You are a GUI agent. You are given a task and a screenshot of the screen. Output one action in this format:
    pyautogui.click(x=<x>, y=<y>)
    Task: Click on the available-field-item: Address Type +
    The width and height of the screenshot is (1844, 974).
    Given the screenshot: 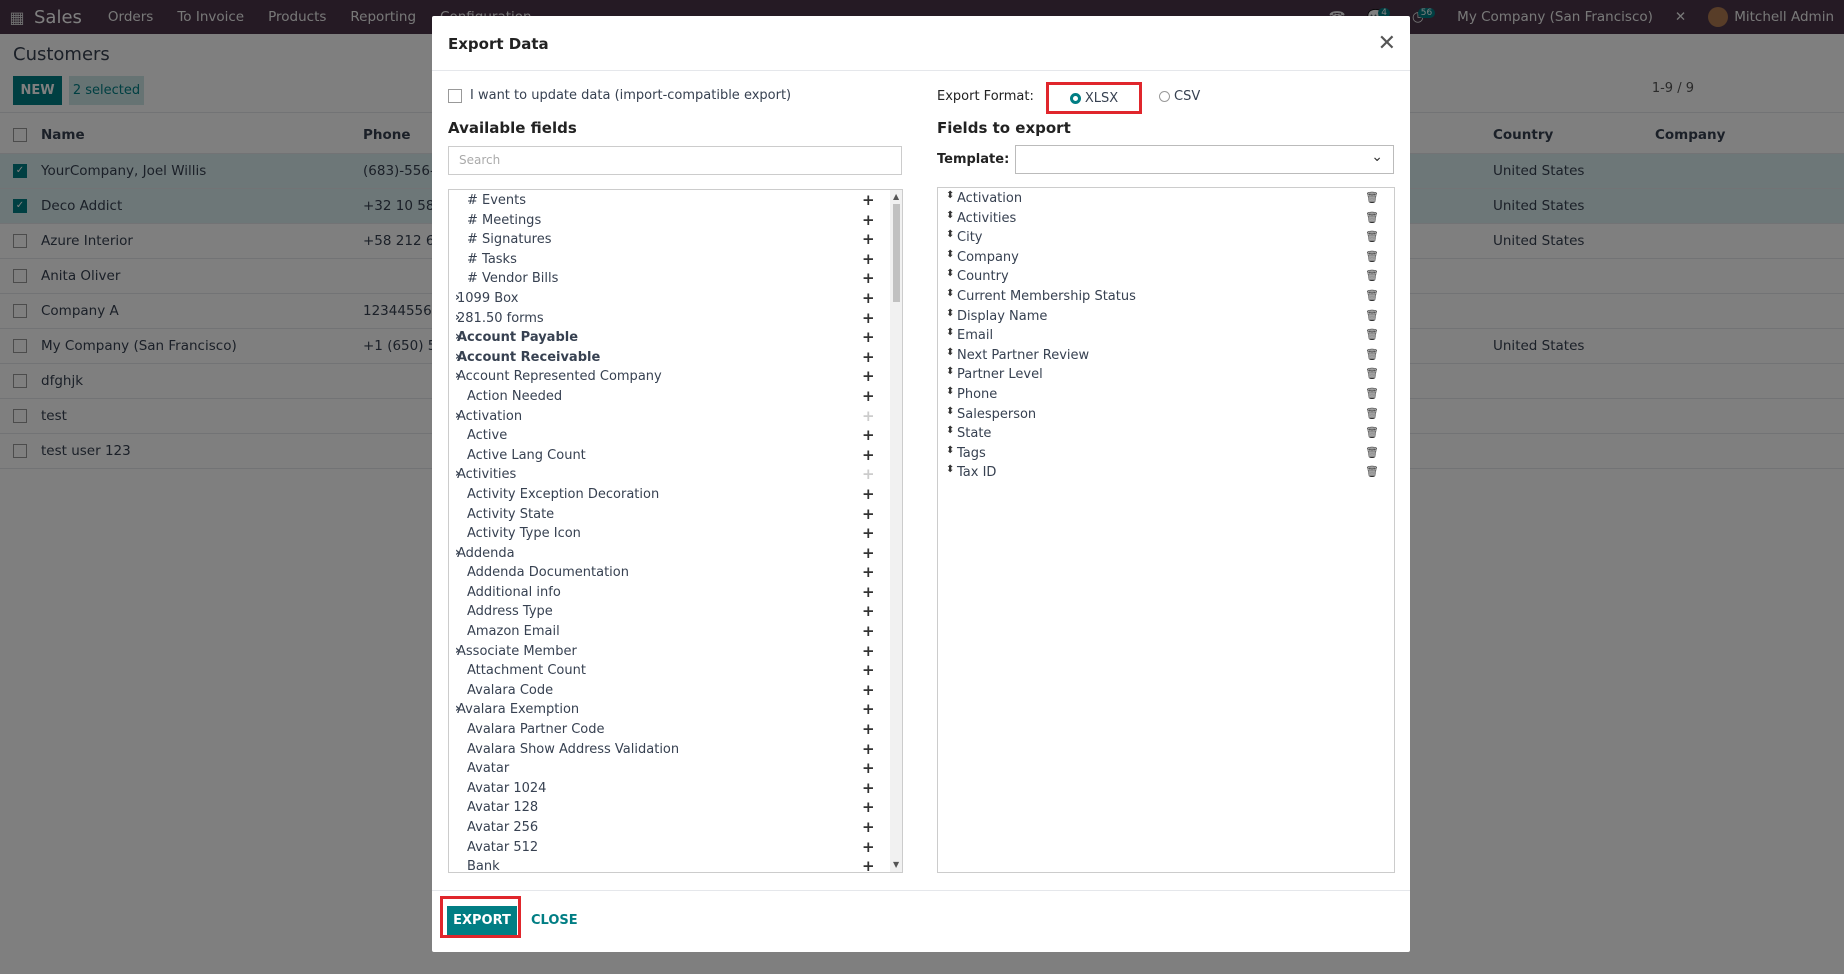 What is the action you would take?
    pyautogui.click(x=675, y=612)
    